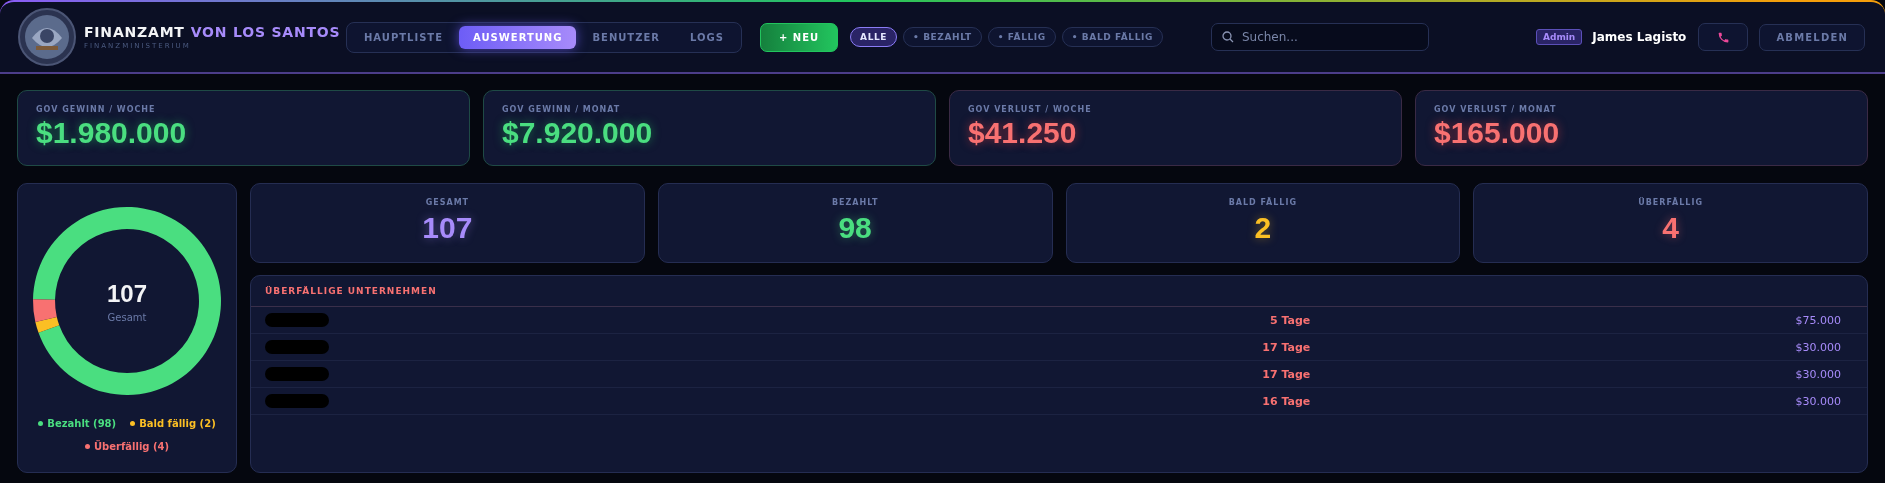  I want to click on nav-tab: HAUPTLISTE, so click(404, 37).